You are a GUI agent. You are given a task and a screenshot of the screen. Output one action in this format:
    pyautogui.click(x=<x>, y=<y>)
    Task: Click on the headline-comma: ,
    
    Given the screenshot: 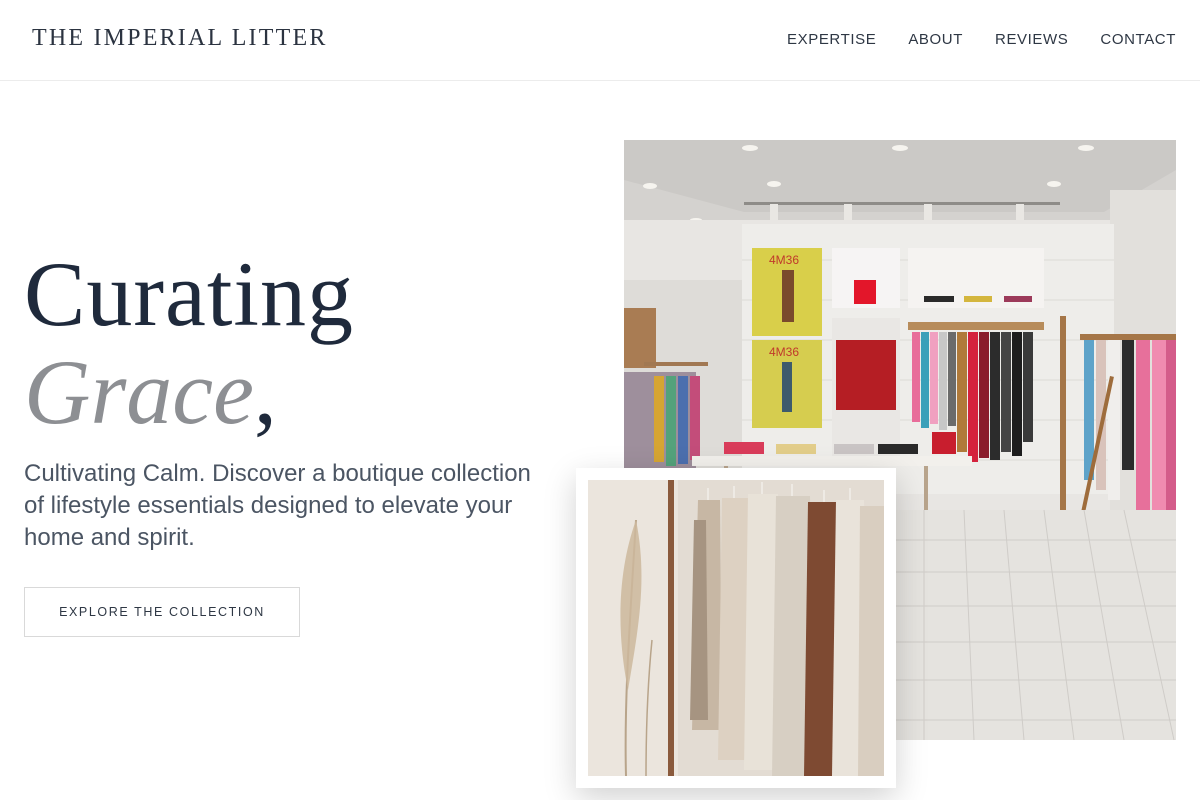 What is the action you would take?
    pyautogui.click(x=265, y=392)
    